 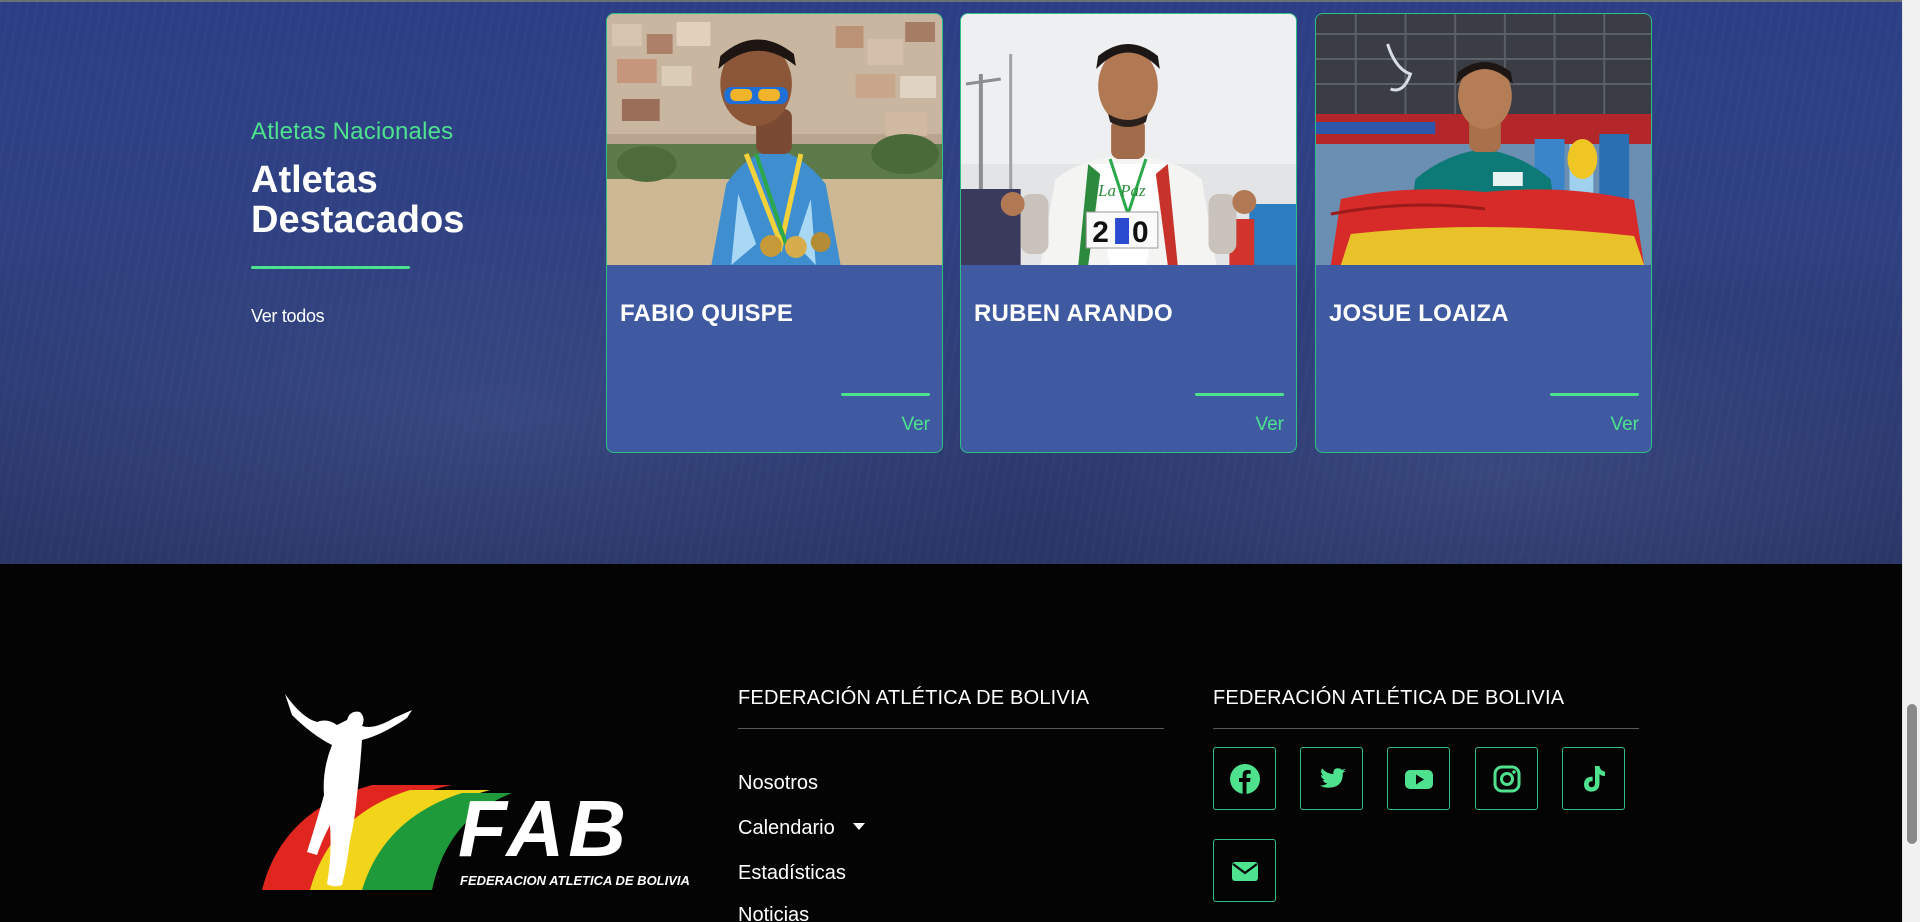 I want to click on facebook-icon, so click(x=1244, y=778).